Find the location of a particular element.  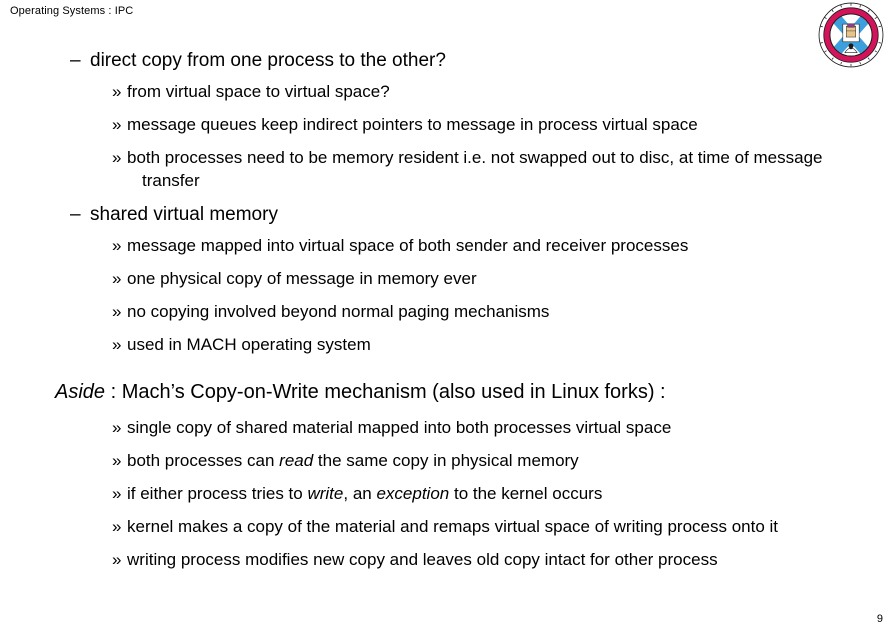

page-number: 9 is located at coordinates (879, 619).